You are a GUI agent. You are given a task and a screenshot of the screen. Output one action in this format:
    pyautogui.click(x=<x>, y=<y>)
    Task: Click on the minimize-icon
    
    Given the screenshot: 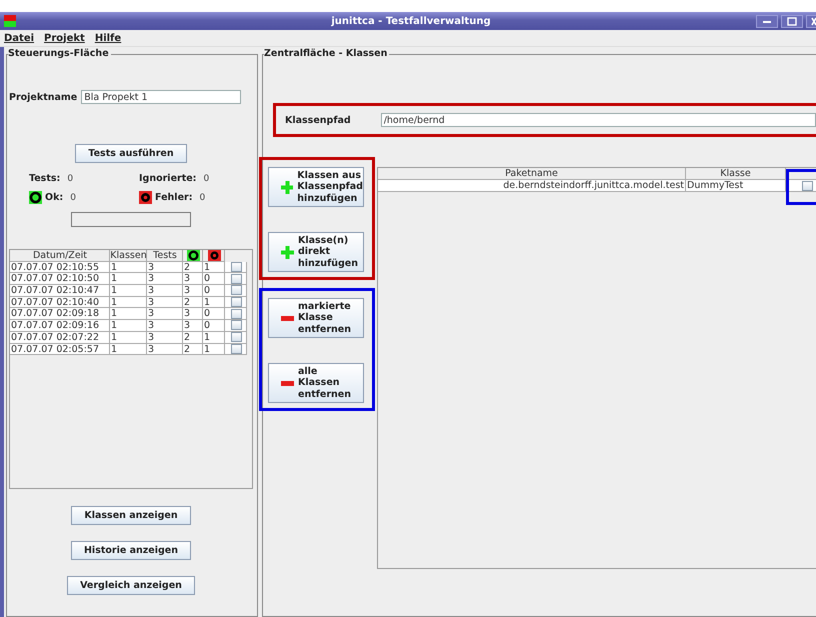 What is the action you would take?
    pyautogui.click(x=767, y=21)
    